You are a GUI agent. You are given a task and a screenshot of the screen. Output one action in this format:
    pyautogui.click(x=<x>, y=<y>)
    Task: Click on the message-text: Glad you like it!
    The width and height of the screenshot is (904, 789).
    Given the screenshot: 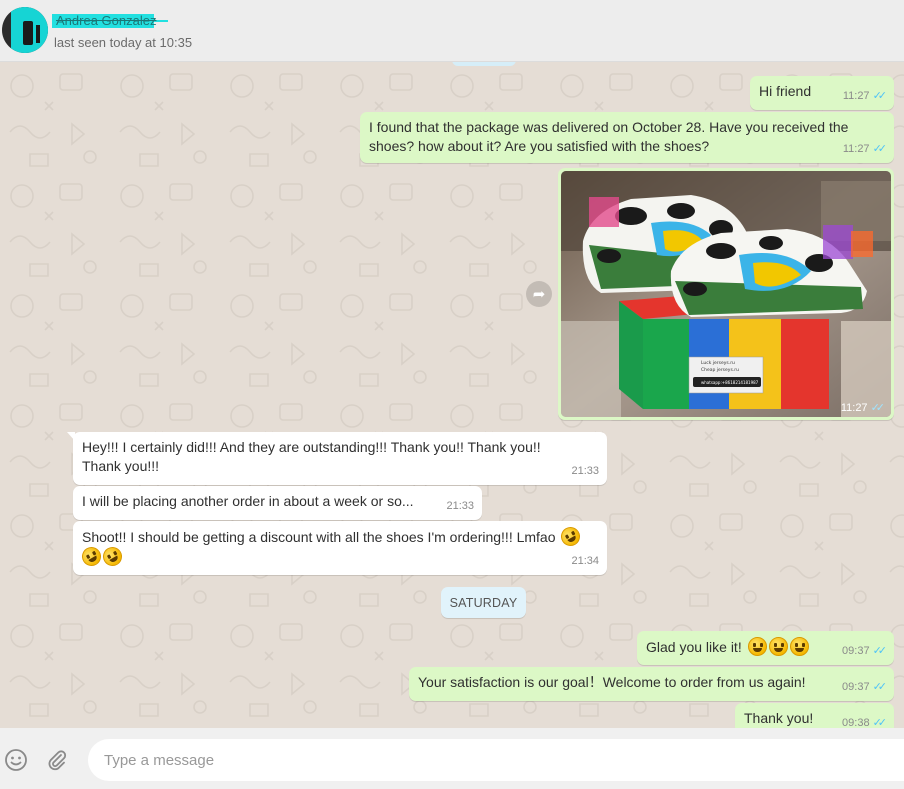 What is the action you would take?
    pyautogui.click(x=694, y=647)
    